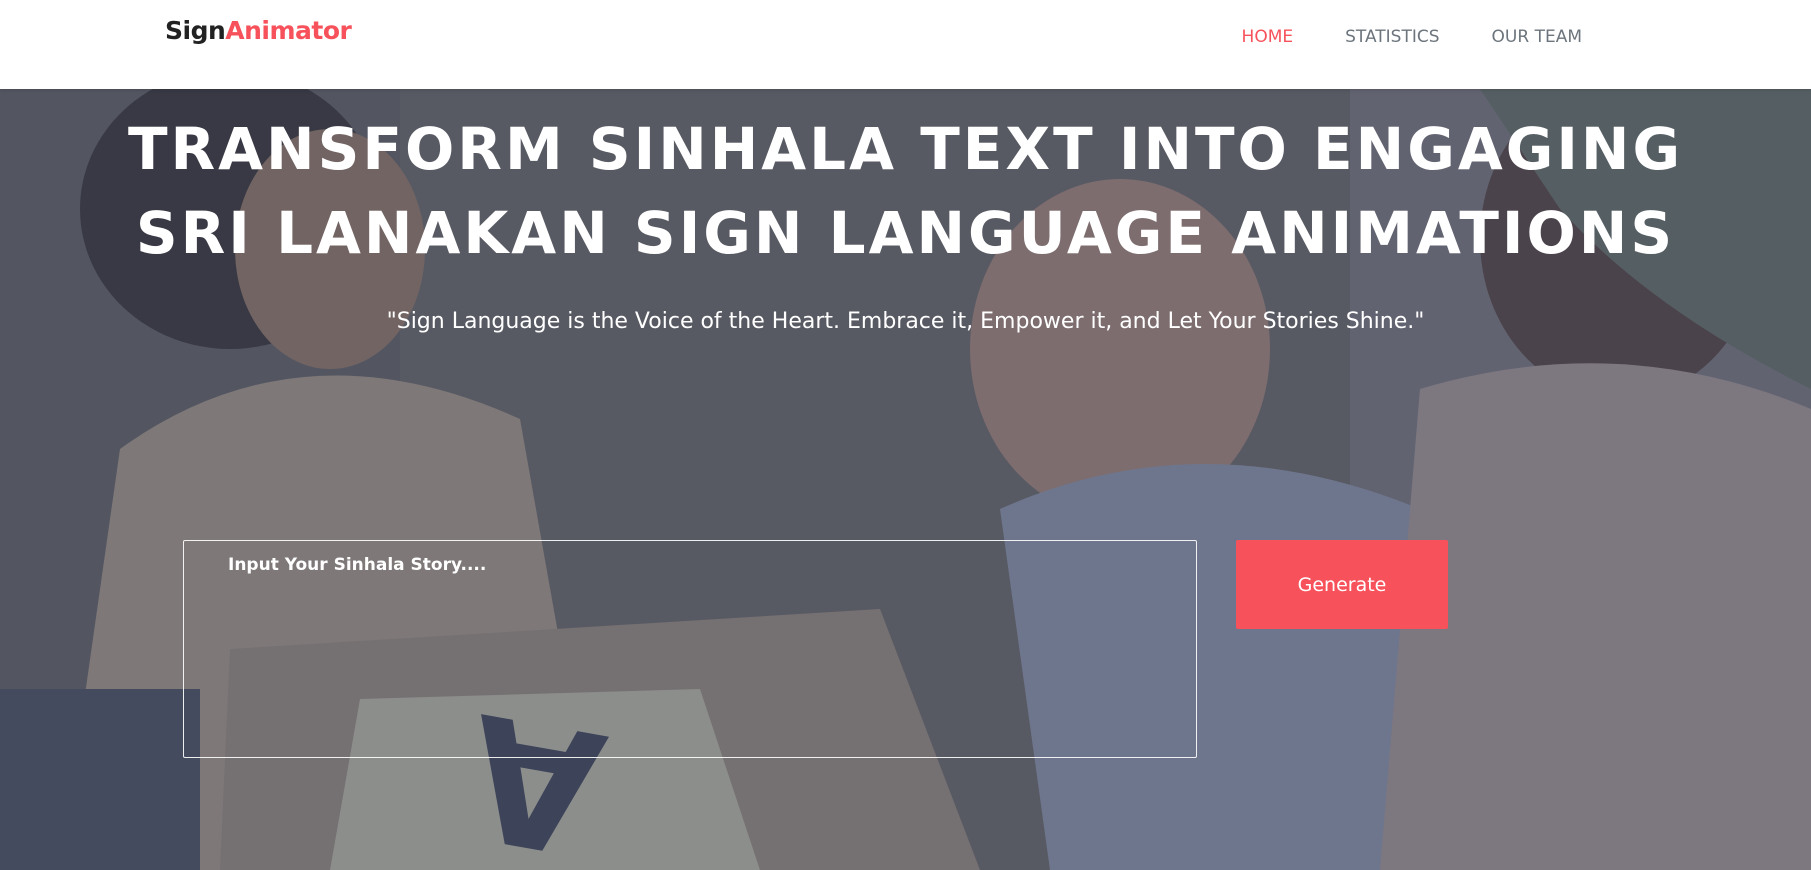 The height and width of the screenshot is (870, 1811). Describe the element at coordinates (1537, 37) in the screenshot. I see `nav-link-our-team: OUR TEAM` at that location.